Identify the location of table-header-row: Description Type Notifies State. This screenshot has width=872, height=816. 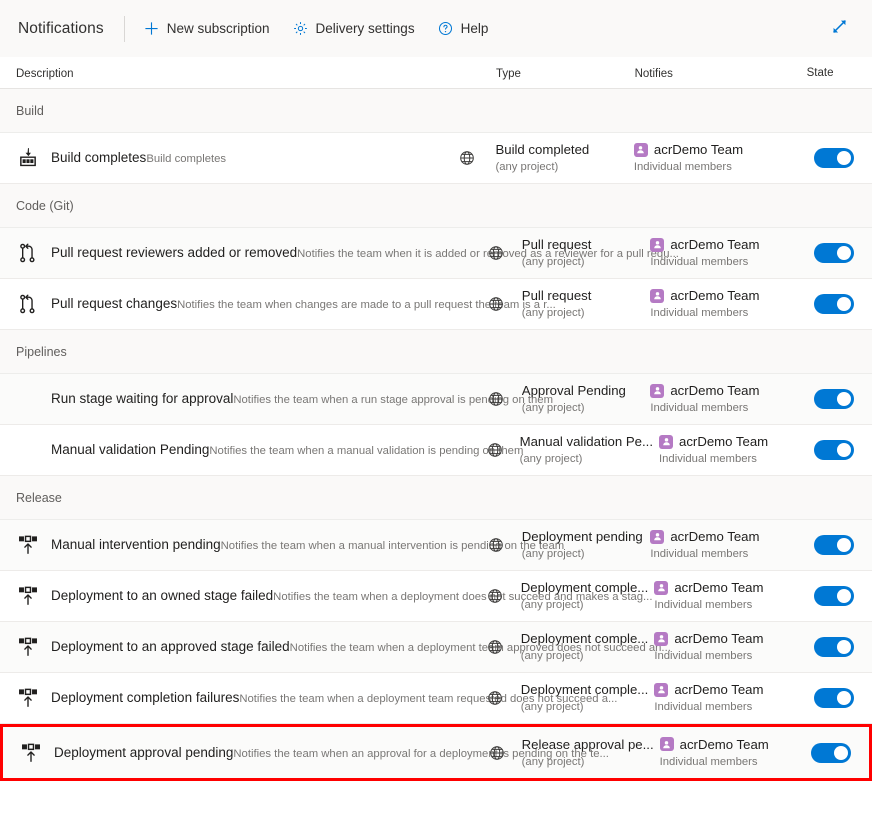
(436, 73).